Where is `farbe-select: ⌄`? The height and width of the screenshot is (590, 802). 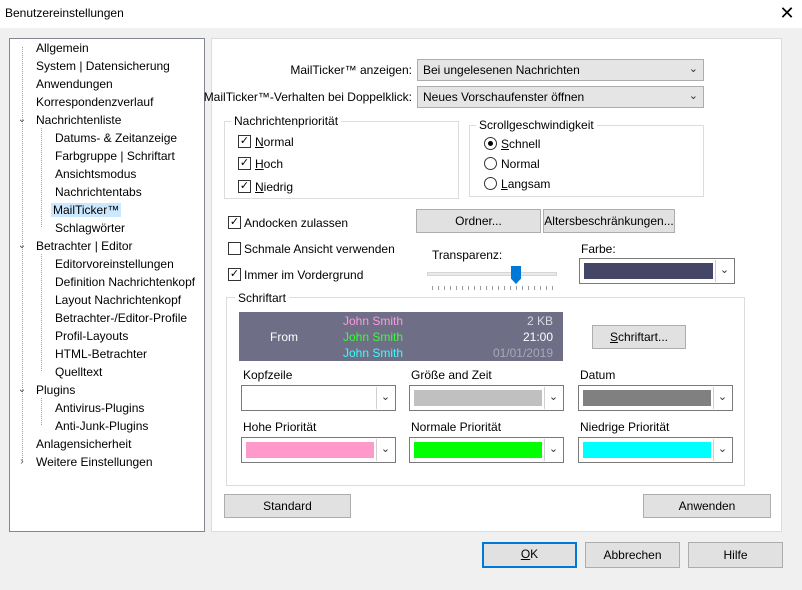 farbe-select: ⌄ is located at coordinates (657, 271).